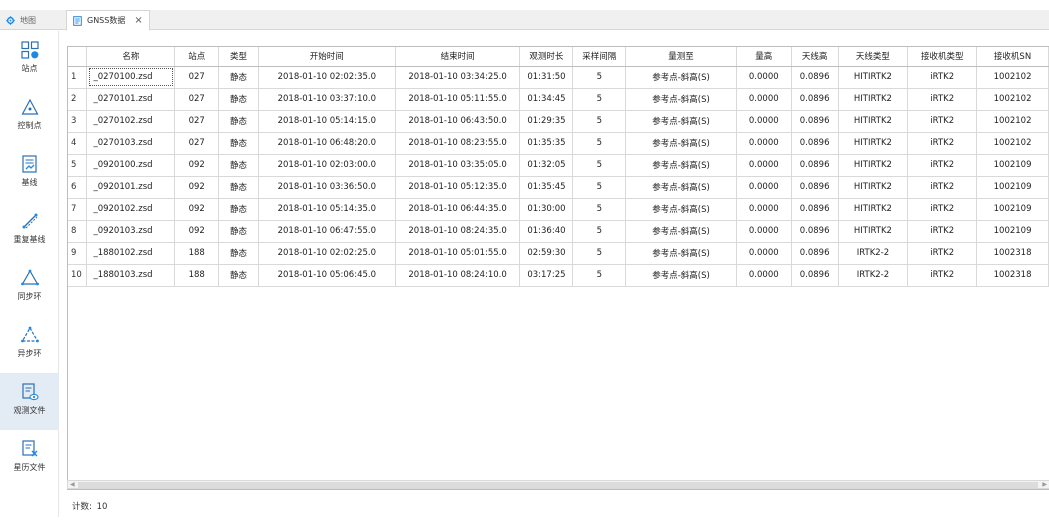  I want to click on close-icon: ×, so click(138, 20).